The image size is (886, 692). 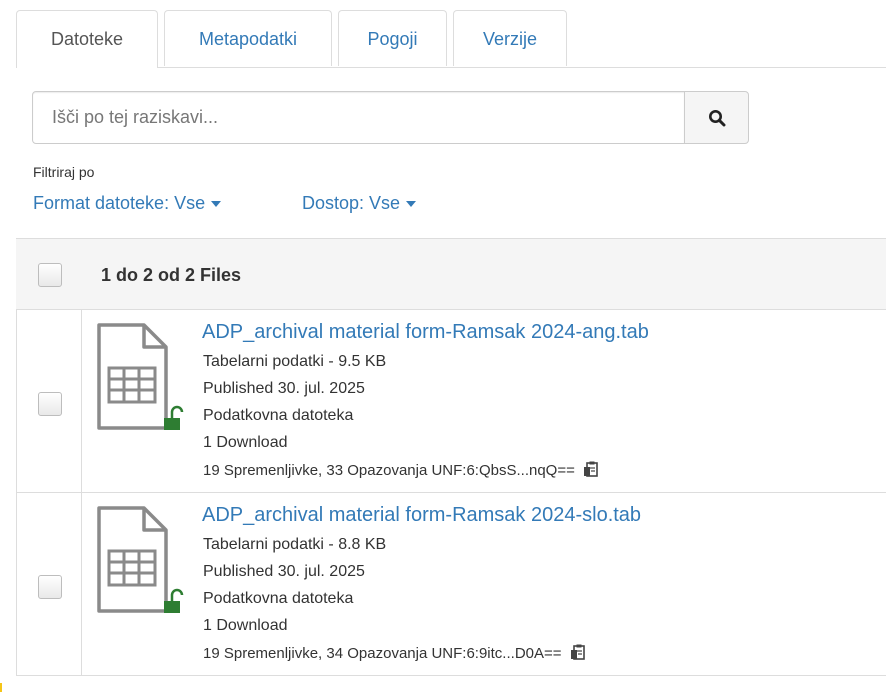 What do you see at coordinates (248, 38) in the screenshot?
I see `tab-metapodatki: Metapodatki` at bounding box center [248, 38].